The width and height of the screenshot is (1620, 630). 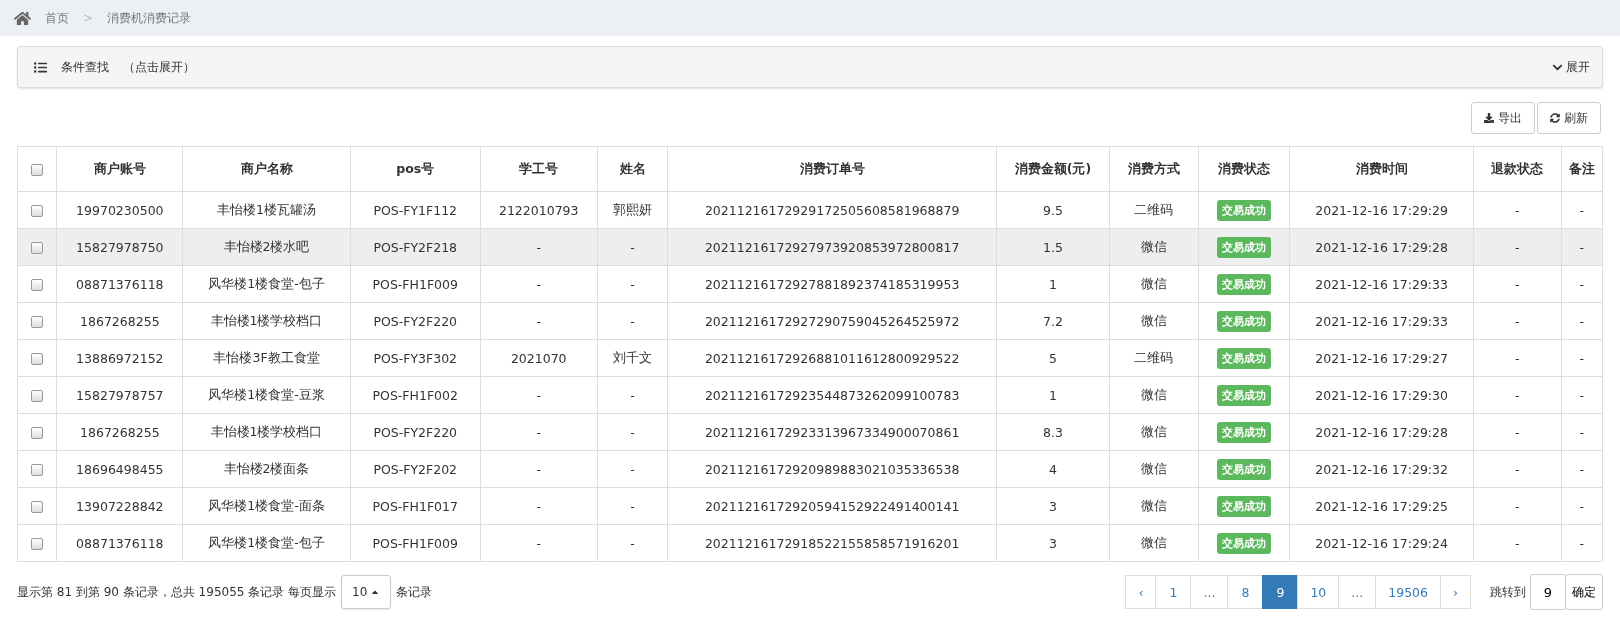 What do you see at coordinates (415, 395) in the screenshot?
I see `table-cell: POS-FH1F002` at bounding box center [415, 395].